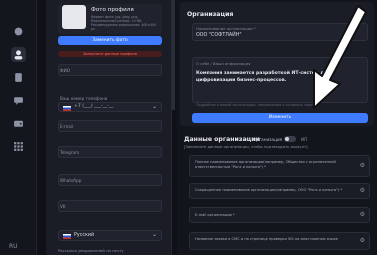  I want to click on org-data-title: Данные организации, so click(222, 139).